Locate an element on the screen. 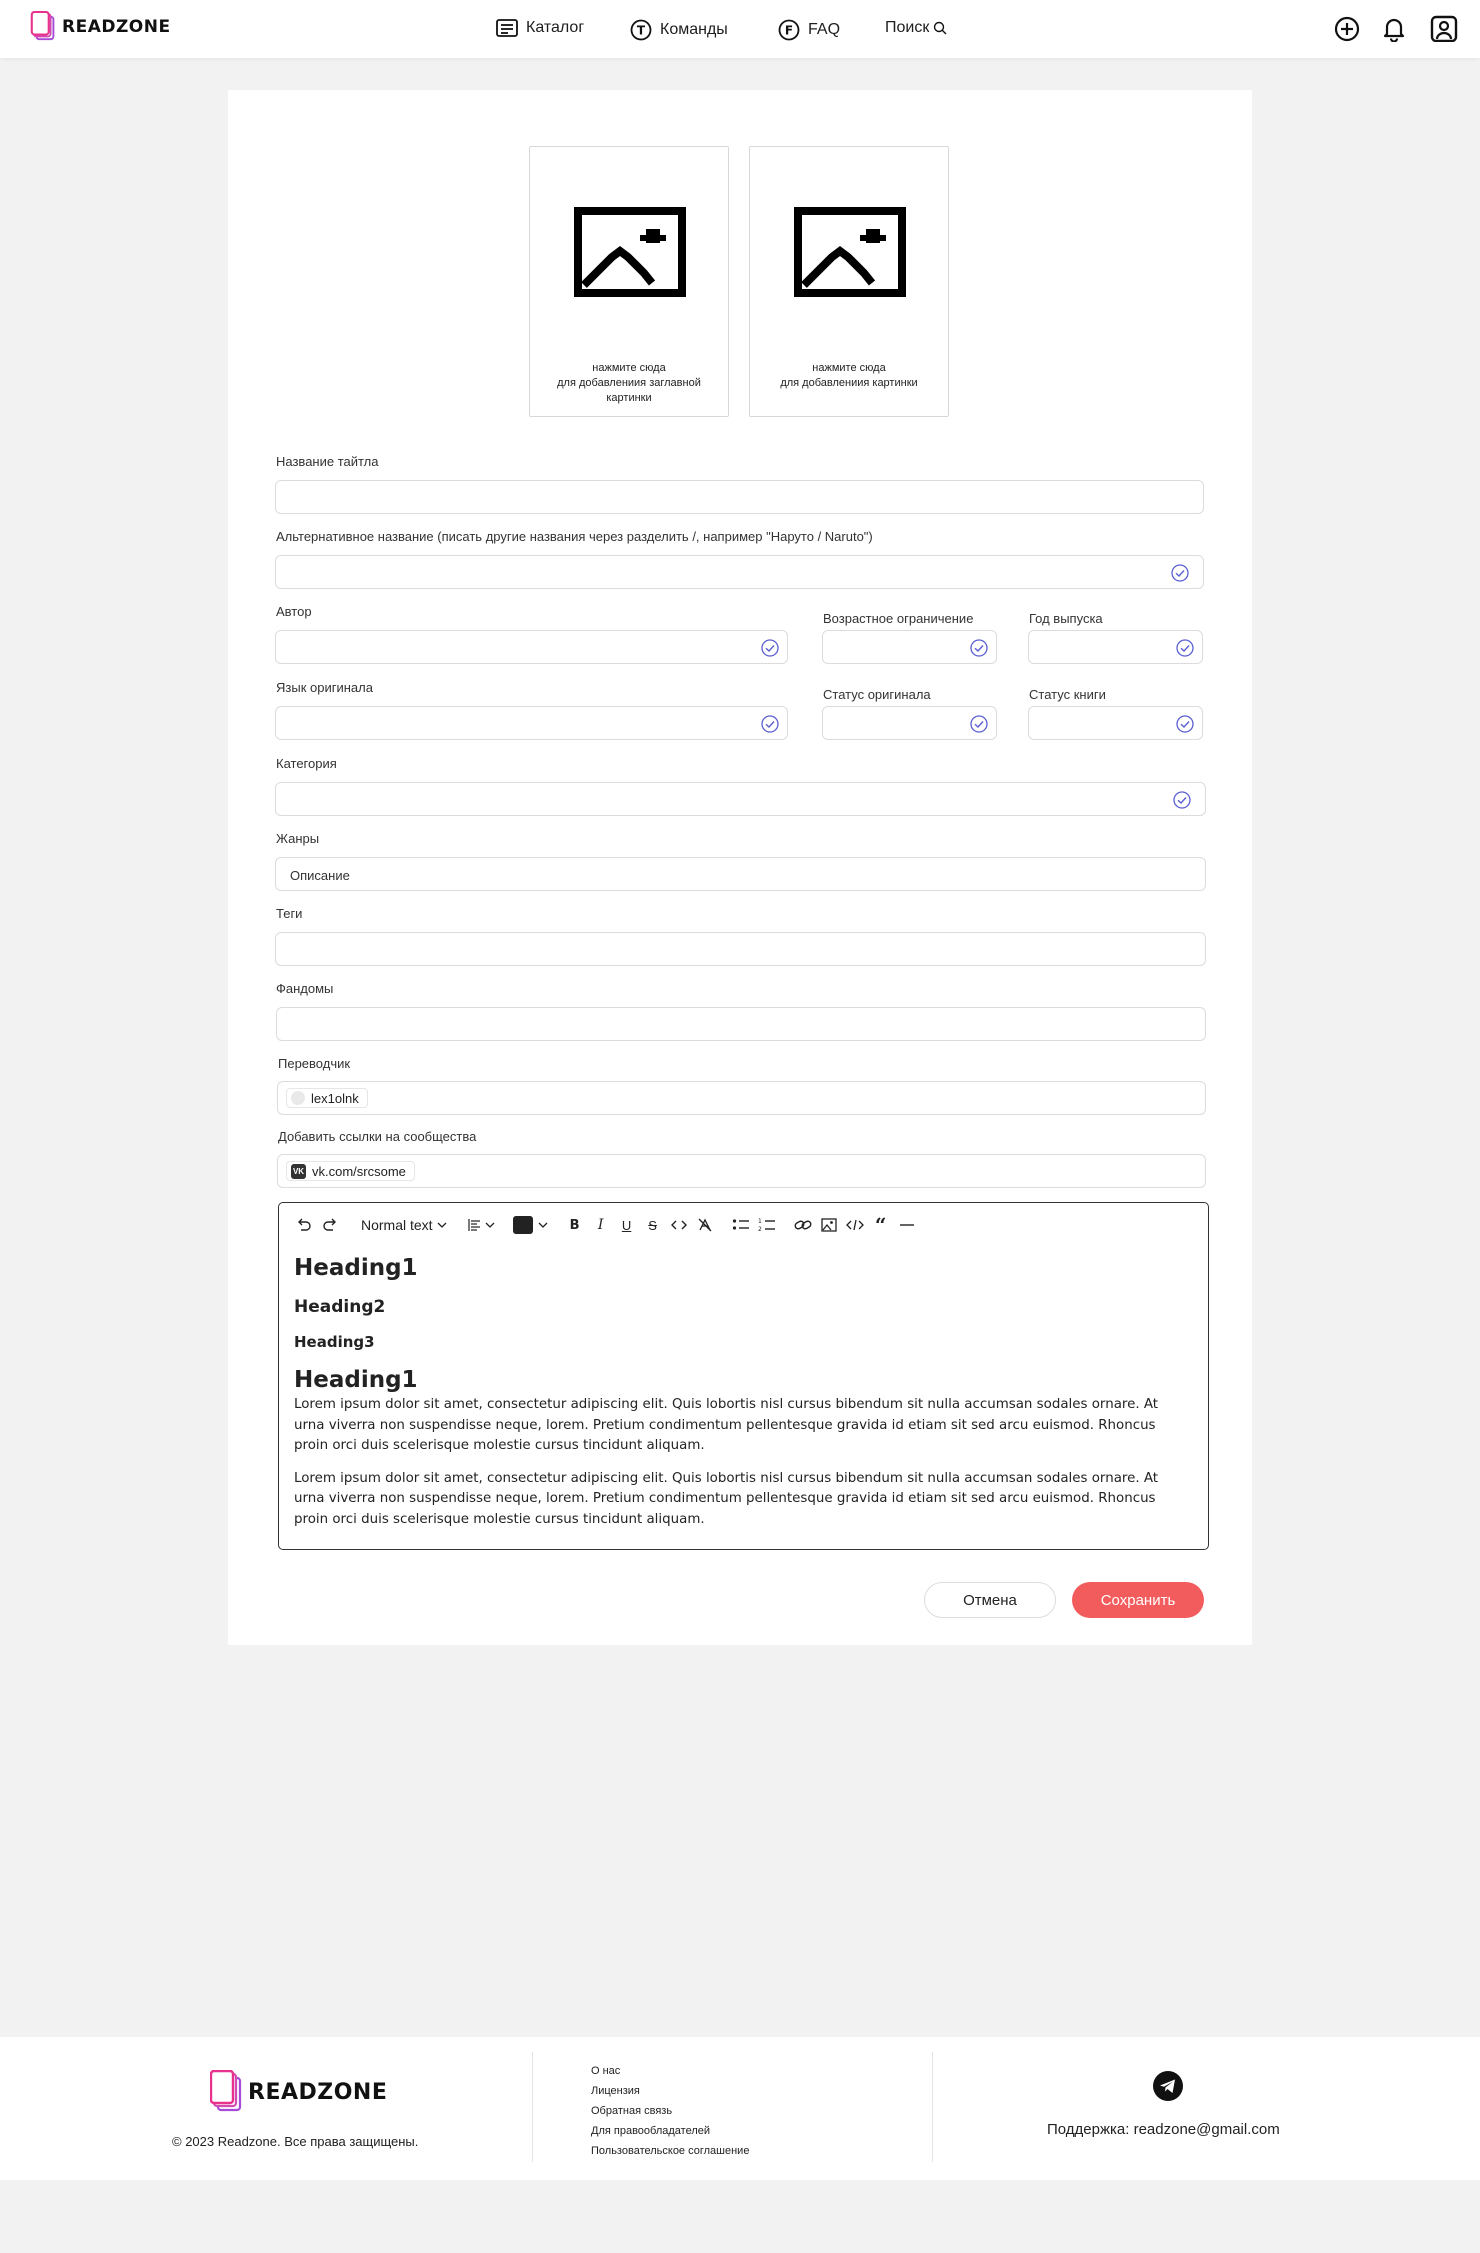 The image size is (1480, 2253). content-heading-2: Heading2 is located at coordinates (340, 1307).